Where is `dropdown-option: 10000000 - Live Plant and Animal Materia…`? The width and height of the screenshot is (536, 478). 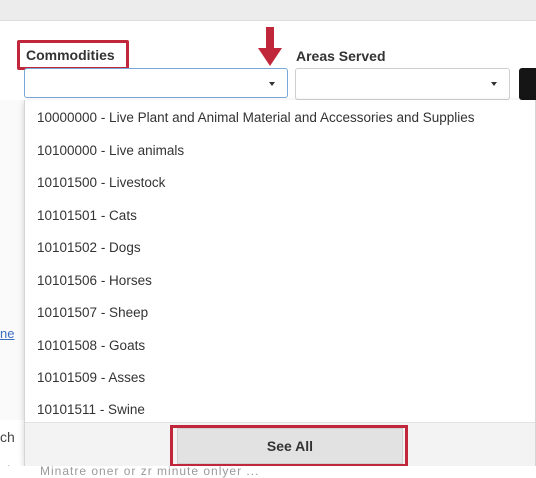
dropdown-option: 10000000 - Live Plant and Animal Materia… is located at coordinates (256, 117).